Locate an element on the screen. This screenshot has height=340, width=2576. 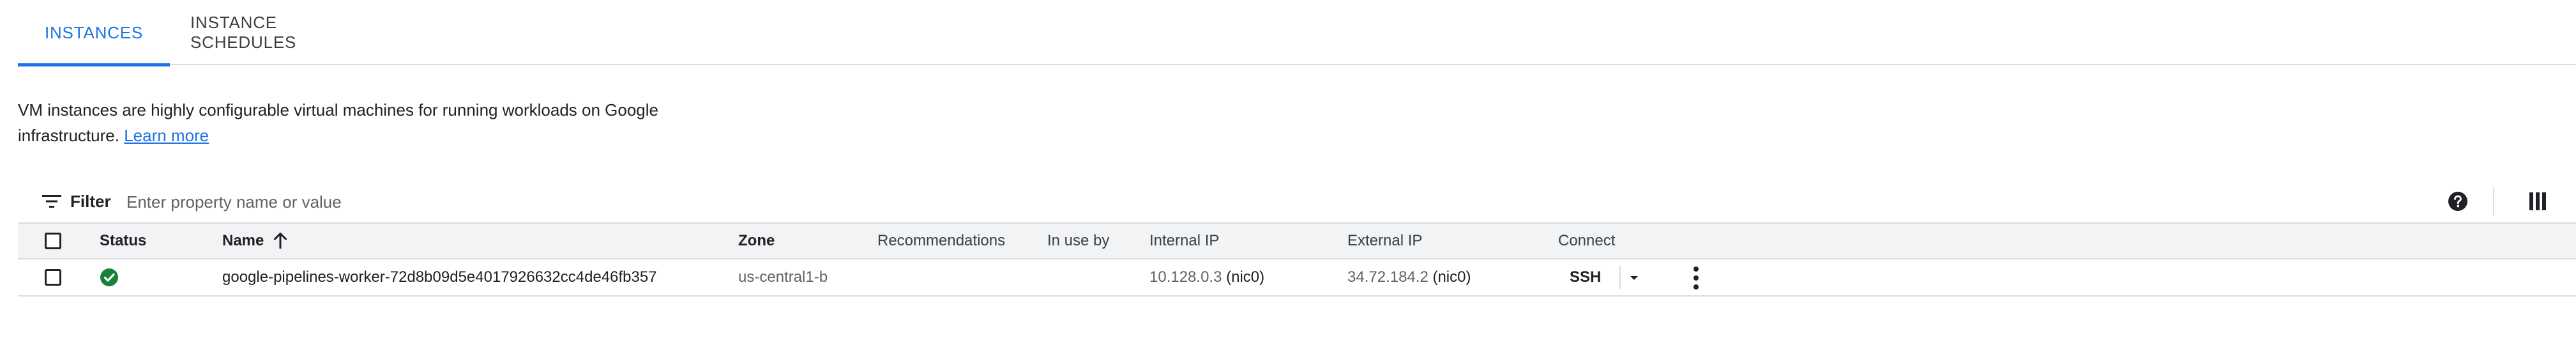
ssh-button: SSH is located at coordinates (1585, 277).